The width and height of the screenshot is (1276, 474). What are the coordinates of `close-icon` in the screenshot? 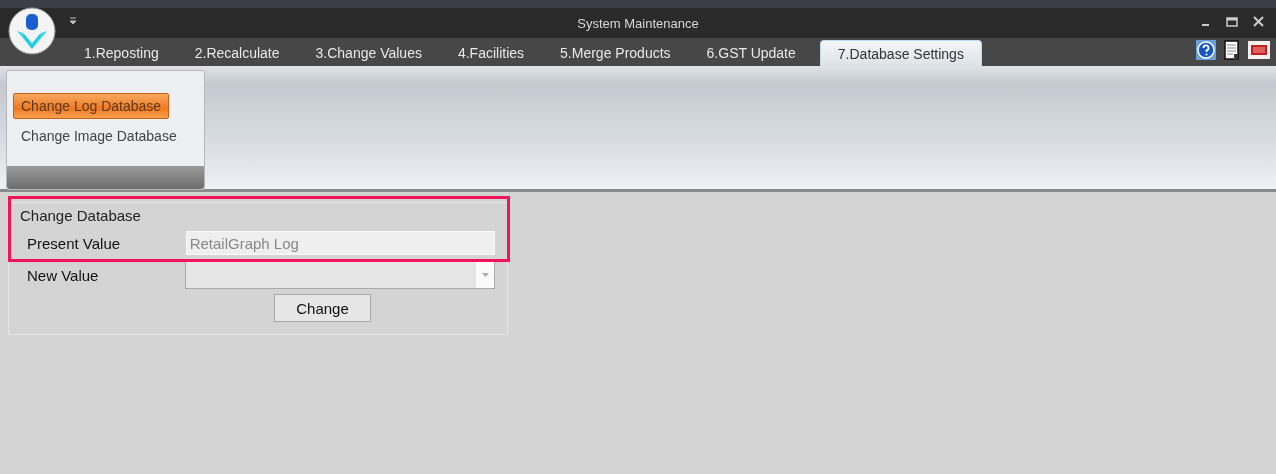 It's located at (1258, 21).